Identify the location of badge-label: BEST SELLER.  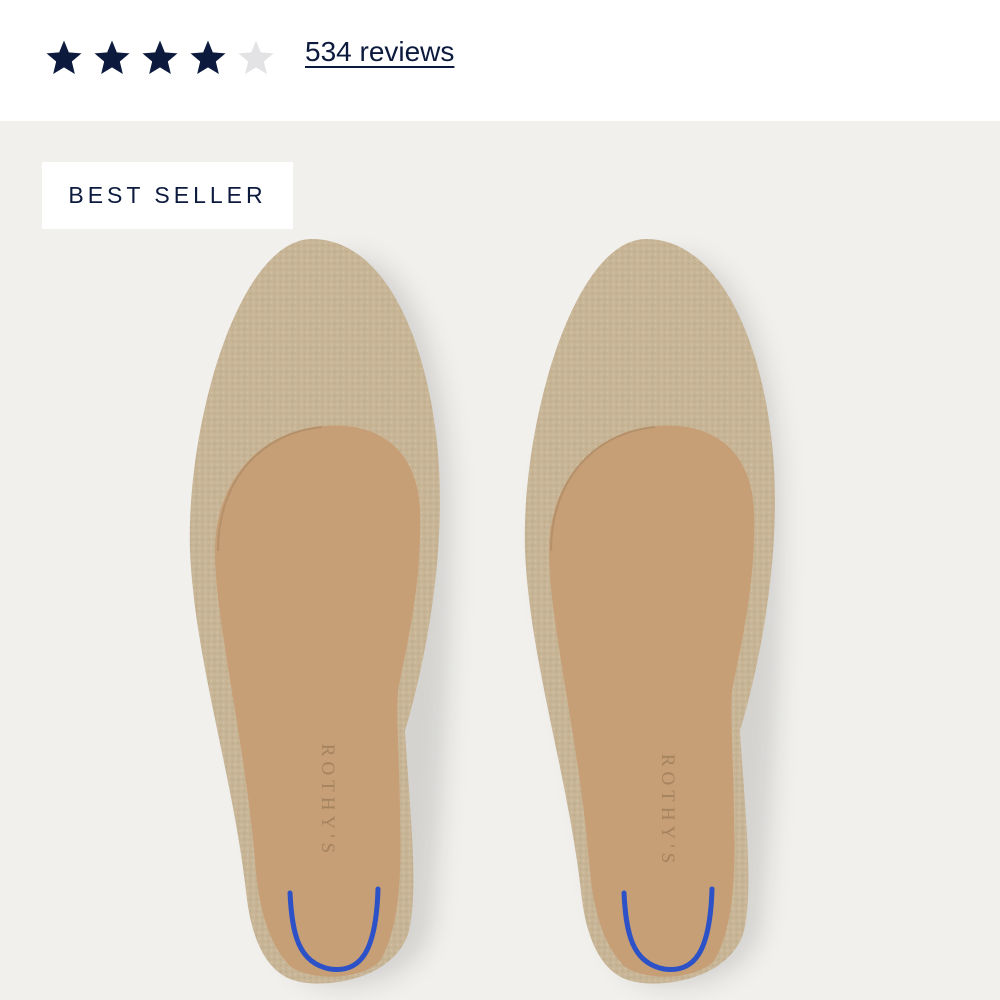
(167, 195).